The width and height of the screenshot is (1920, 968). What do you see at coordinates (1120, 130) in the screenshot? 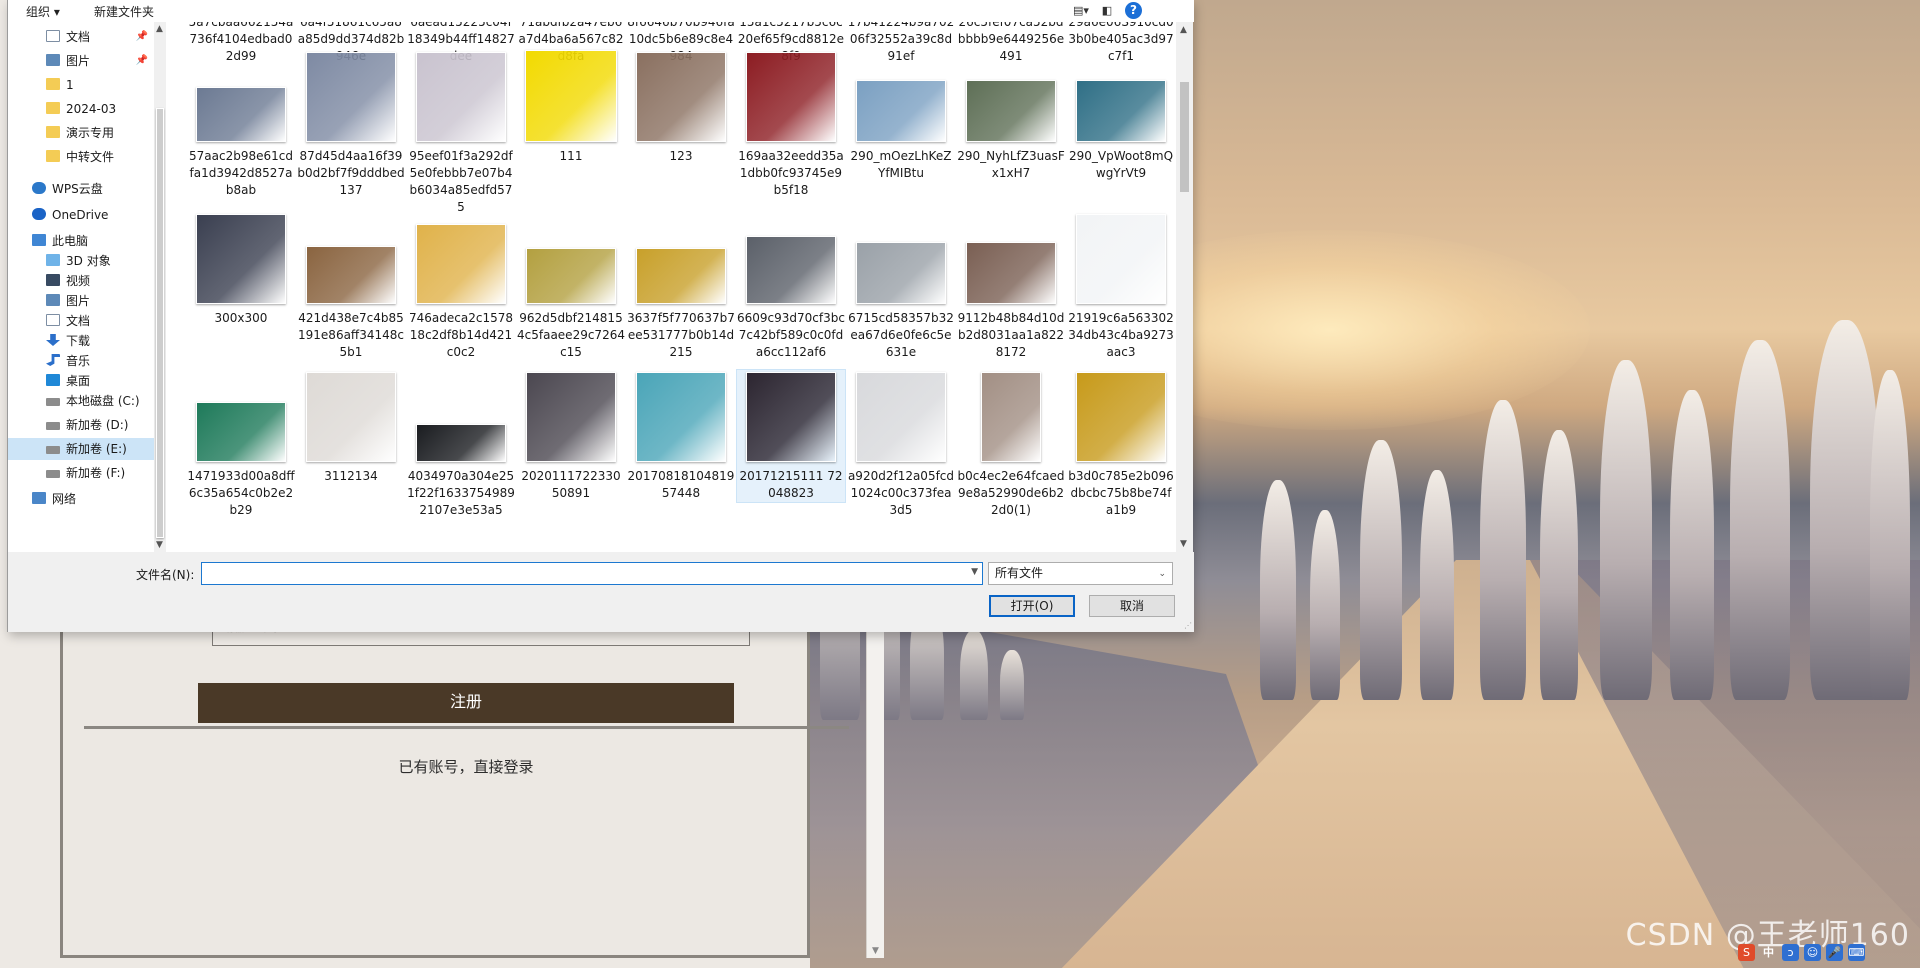
I see `file-item: 290_VpWoot8mQwgYrVt9` at bounding box center [1120, 130].